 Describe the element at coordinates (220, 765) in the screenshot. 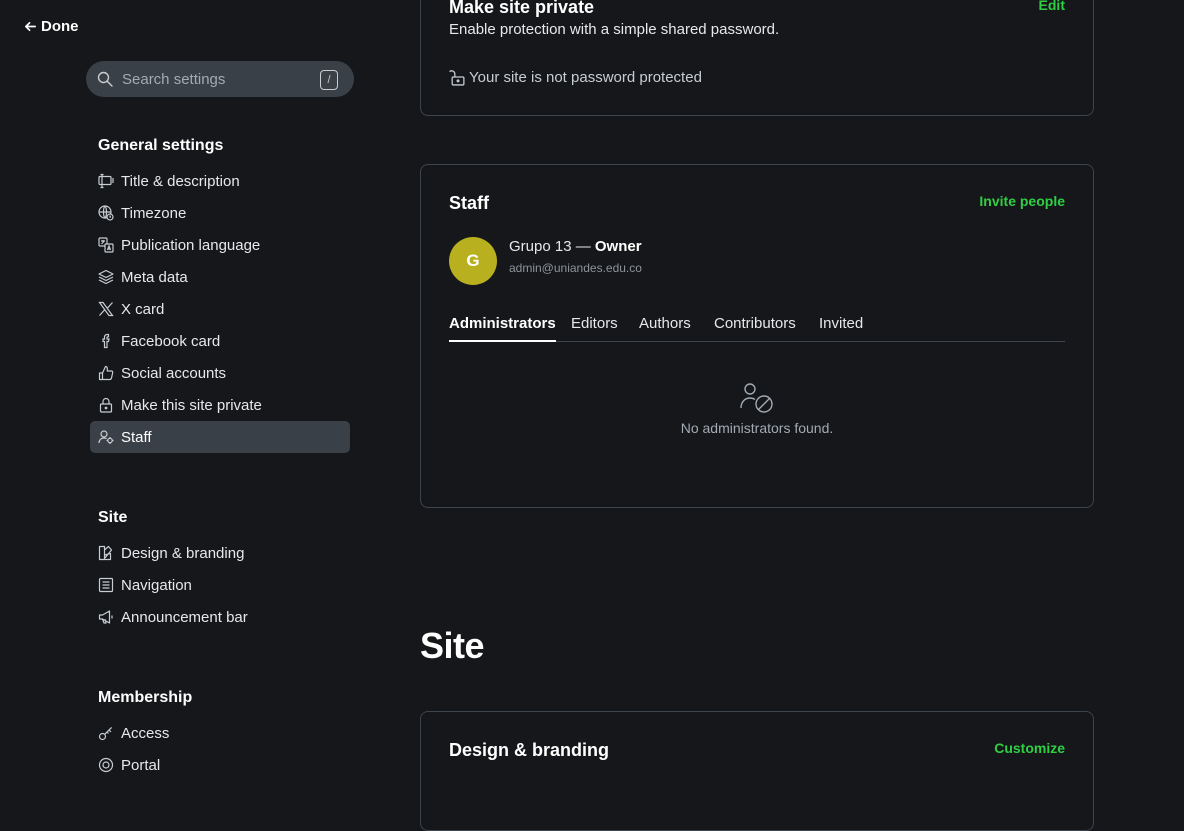

I see `sidebar-item-portal: Portal` at that location.